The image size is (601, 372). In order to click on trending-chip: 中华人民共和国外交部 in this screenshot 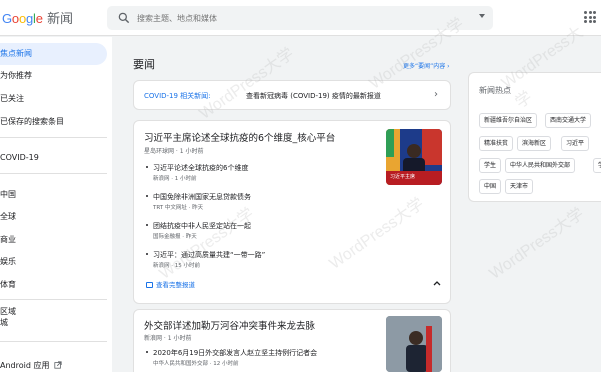, I will do `click(540, 165)`.